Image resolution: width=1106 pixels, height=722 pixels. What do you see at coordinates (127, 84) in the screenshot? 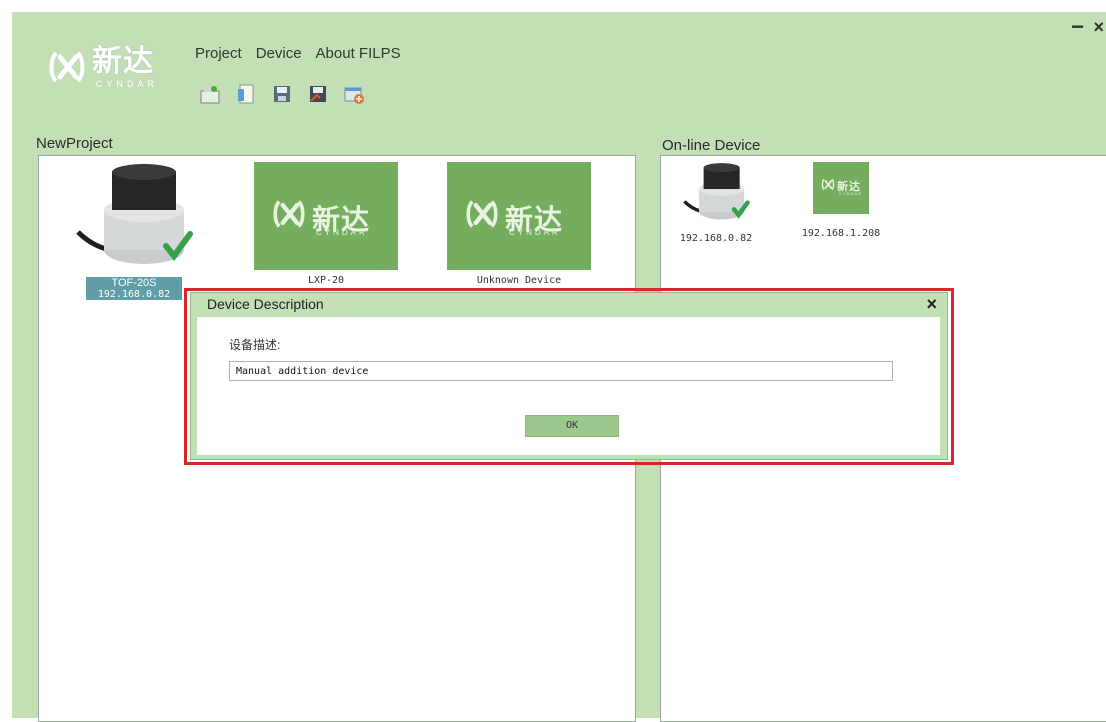
I see `logo-english-name: CYNDAR` at bounding box center [127, 84].